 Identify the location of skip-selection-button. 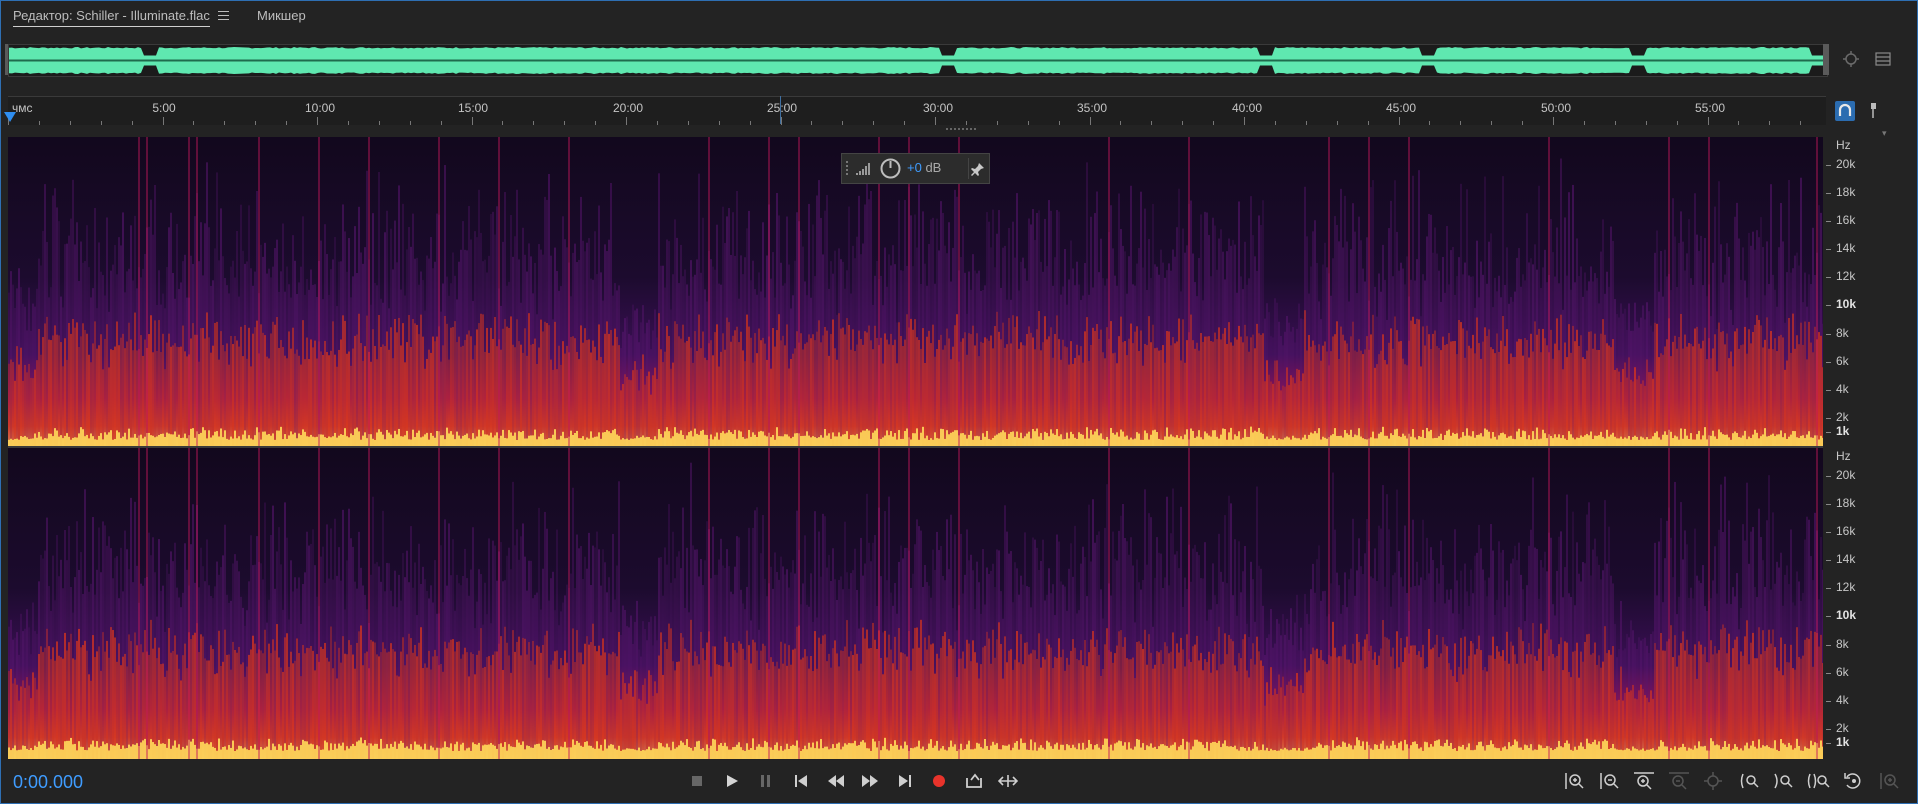
(1008, 781).